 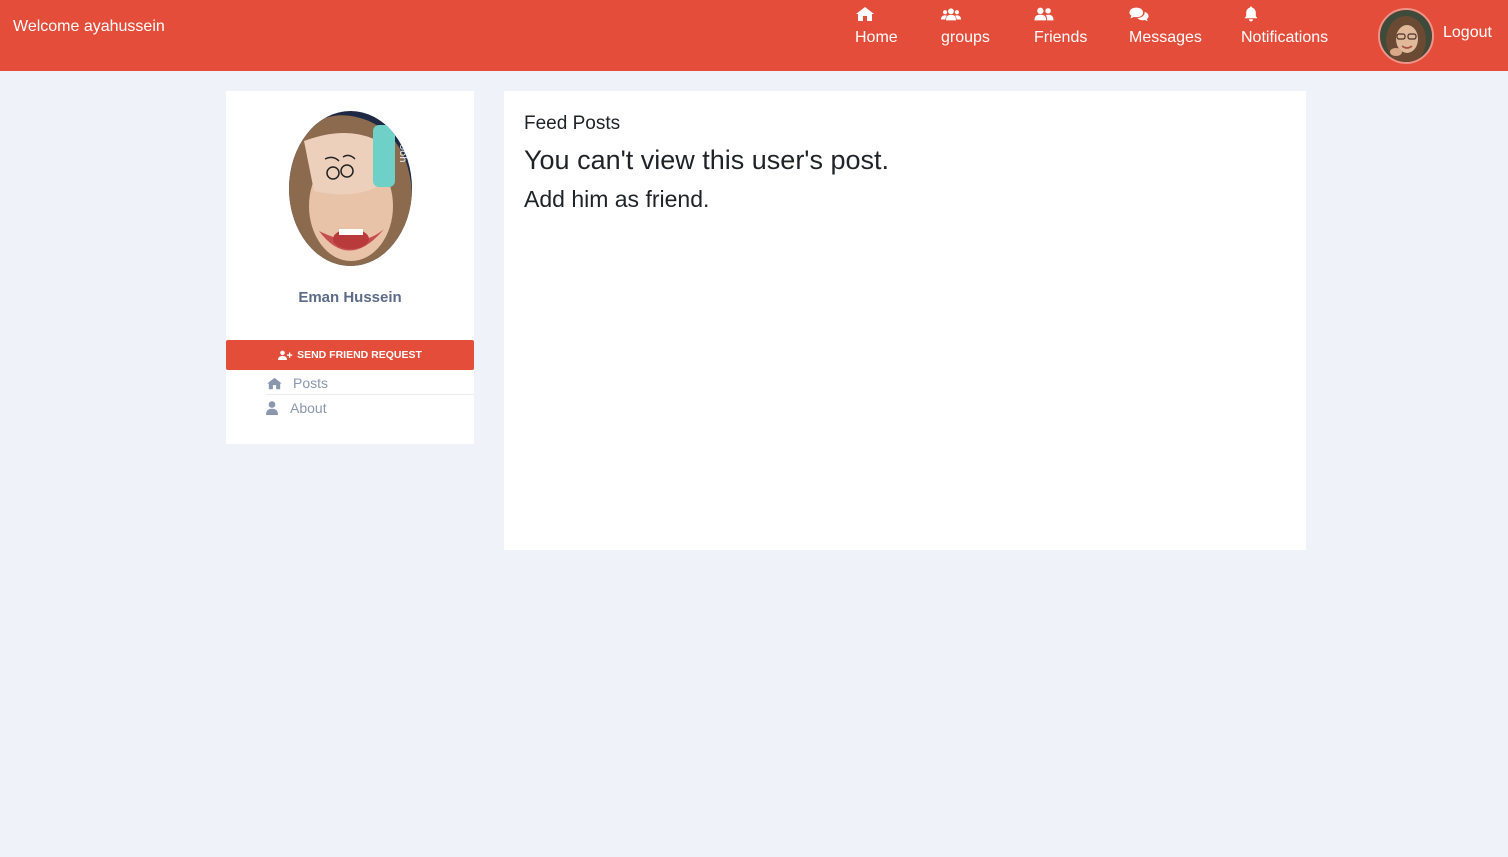 What do you see at coordinates (1285, 37) in the screenshot?
I see `nav-notifications-label: Notifications` at bounding box center [1285, 37].